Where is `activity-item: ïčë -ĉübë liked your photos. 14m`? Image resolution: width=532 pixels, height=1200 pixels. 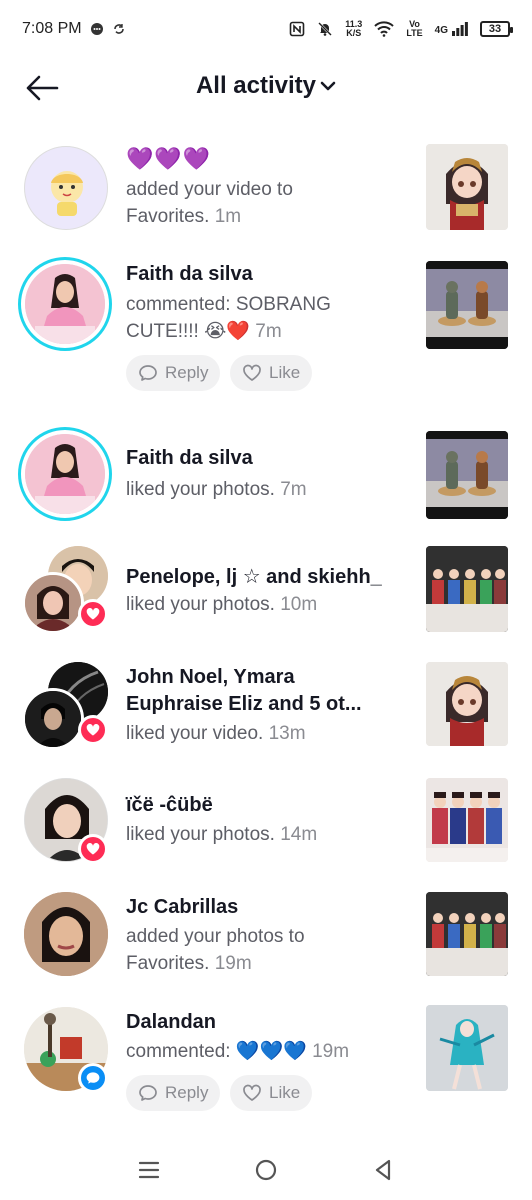 activity-item: ïčë -ĉübë liked your photos. 14m is located at coordinates (266, 826).